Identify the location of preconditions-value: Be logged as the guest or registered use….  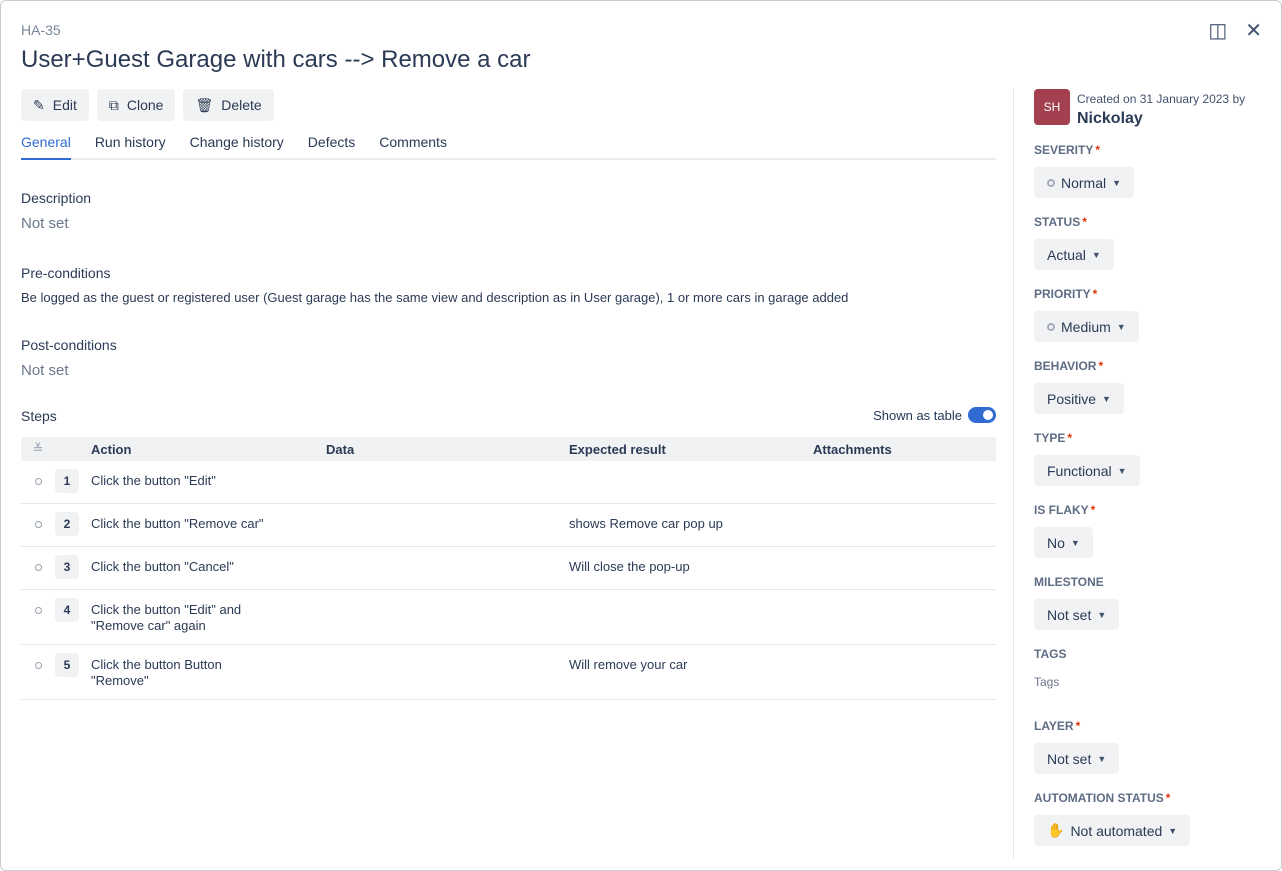
(434, 297).